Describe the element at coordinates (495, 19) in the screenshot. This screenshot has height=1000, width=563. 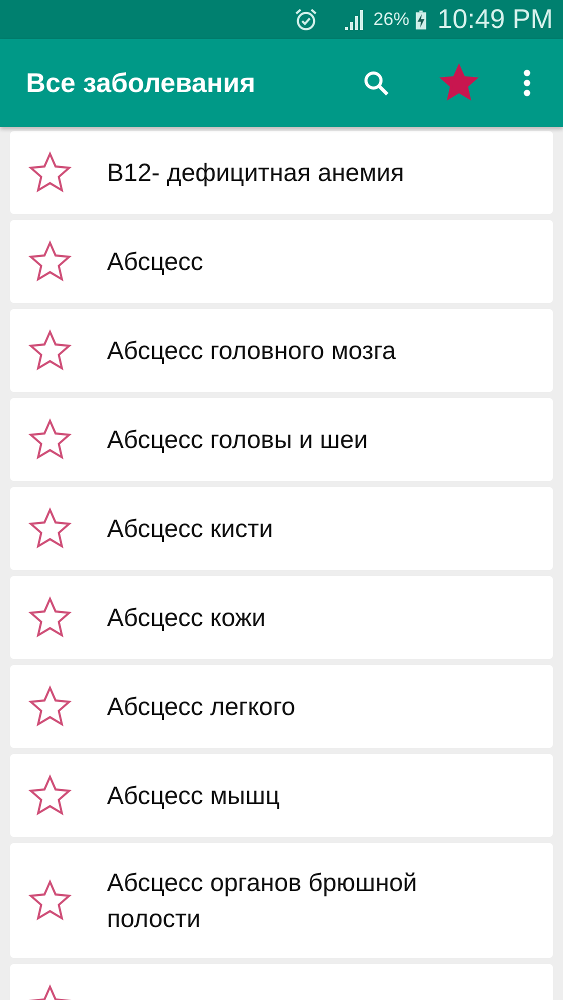
I see `clock-time: 10:49 PM` at that location.